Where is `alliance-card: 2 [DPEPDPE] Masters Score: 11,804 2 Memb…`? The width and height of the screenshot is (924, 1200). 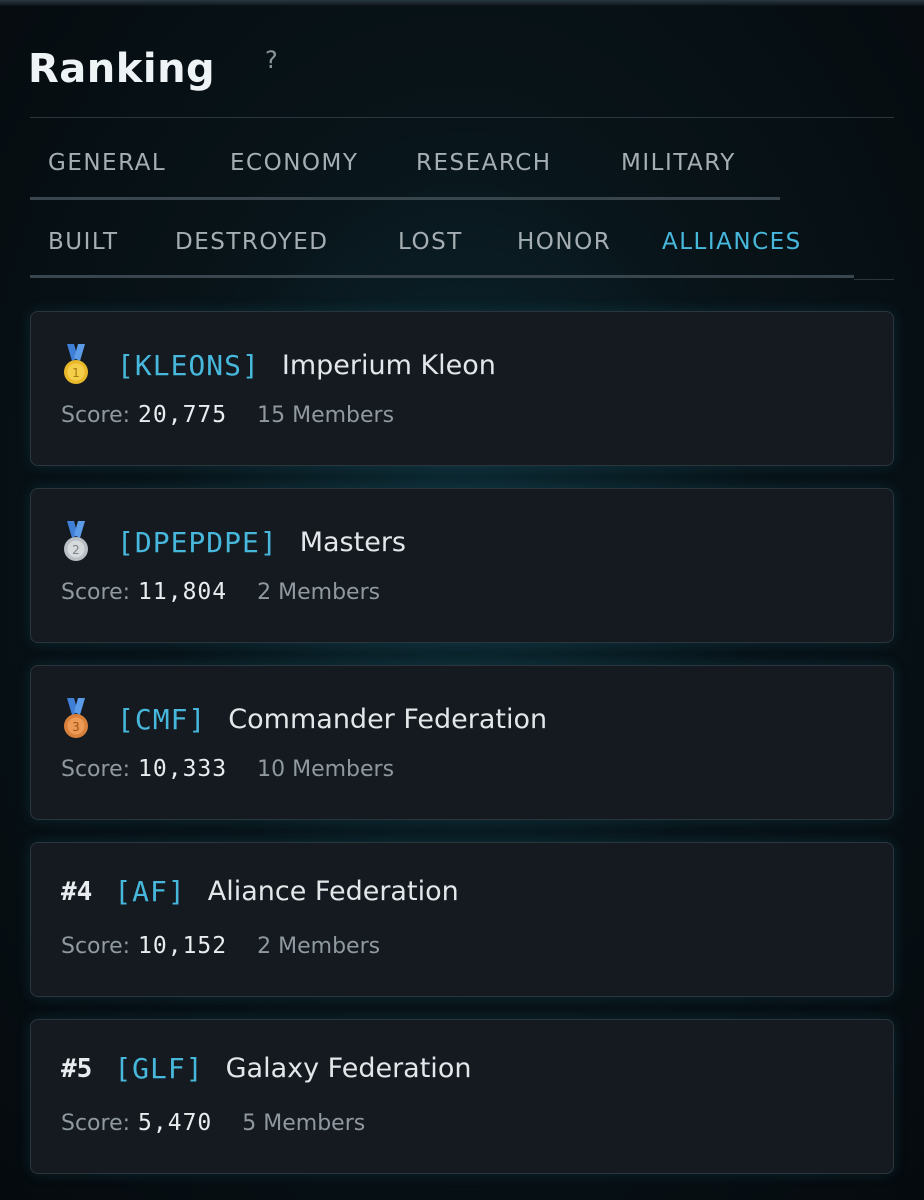 alliance-card: 2 [DPEPDPE] Masters Score: 11,804 2 Memb… is located at coordinates (462, 565).